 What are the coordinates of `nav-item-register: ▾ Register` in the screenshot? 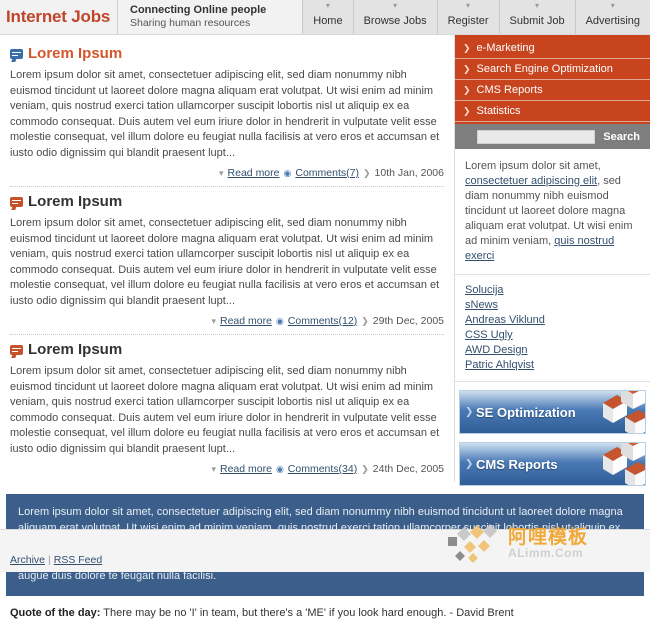 It's located at (467, 17).